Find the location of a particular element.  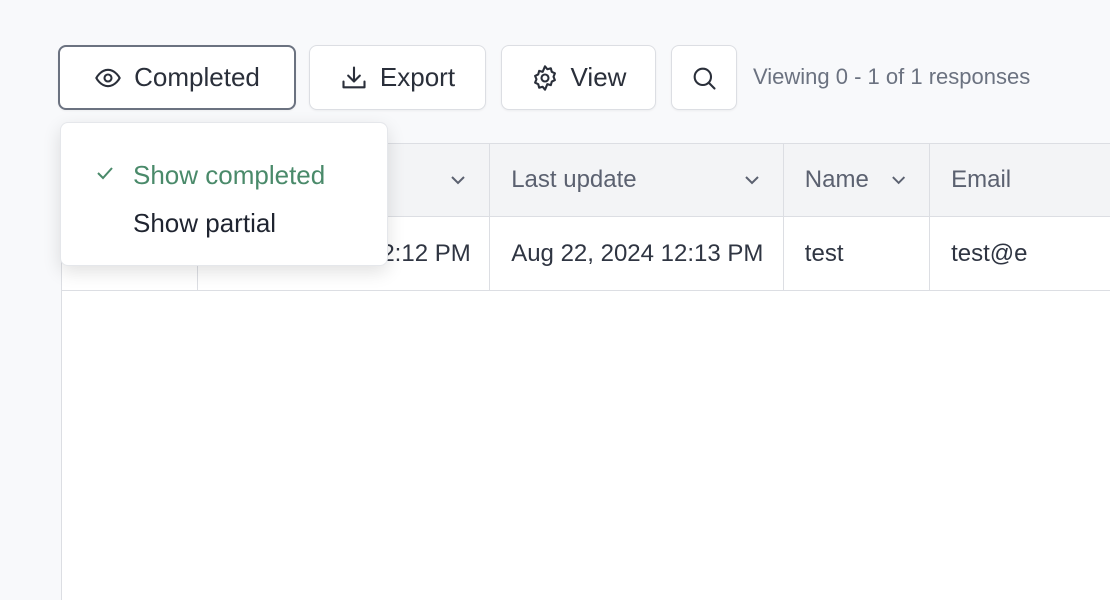

cell-name: test is located at coordinates (857, 253).